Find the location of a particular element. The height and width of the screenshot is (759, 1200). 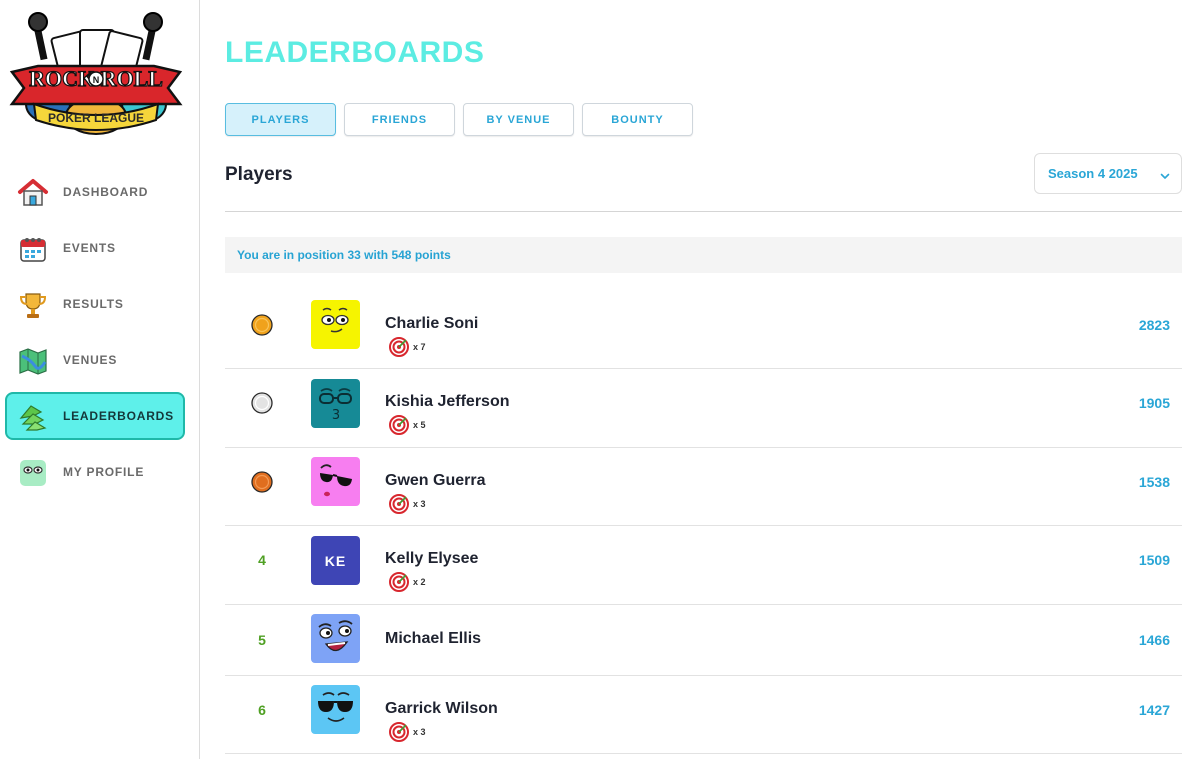

avatar-initials: KE is located at coordinates (335, 560).